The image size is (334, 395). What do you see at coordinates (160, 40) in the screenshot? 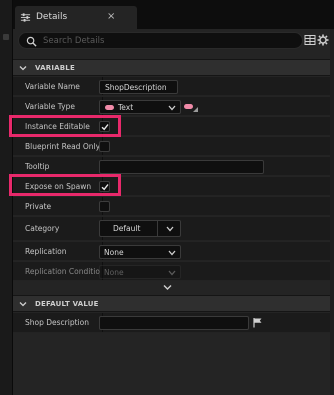
I see `search-input: Search Details` at bounding box center [160, 40].